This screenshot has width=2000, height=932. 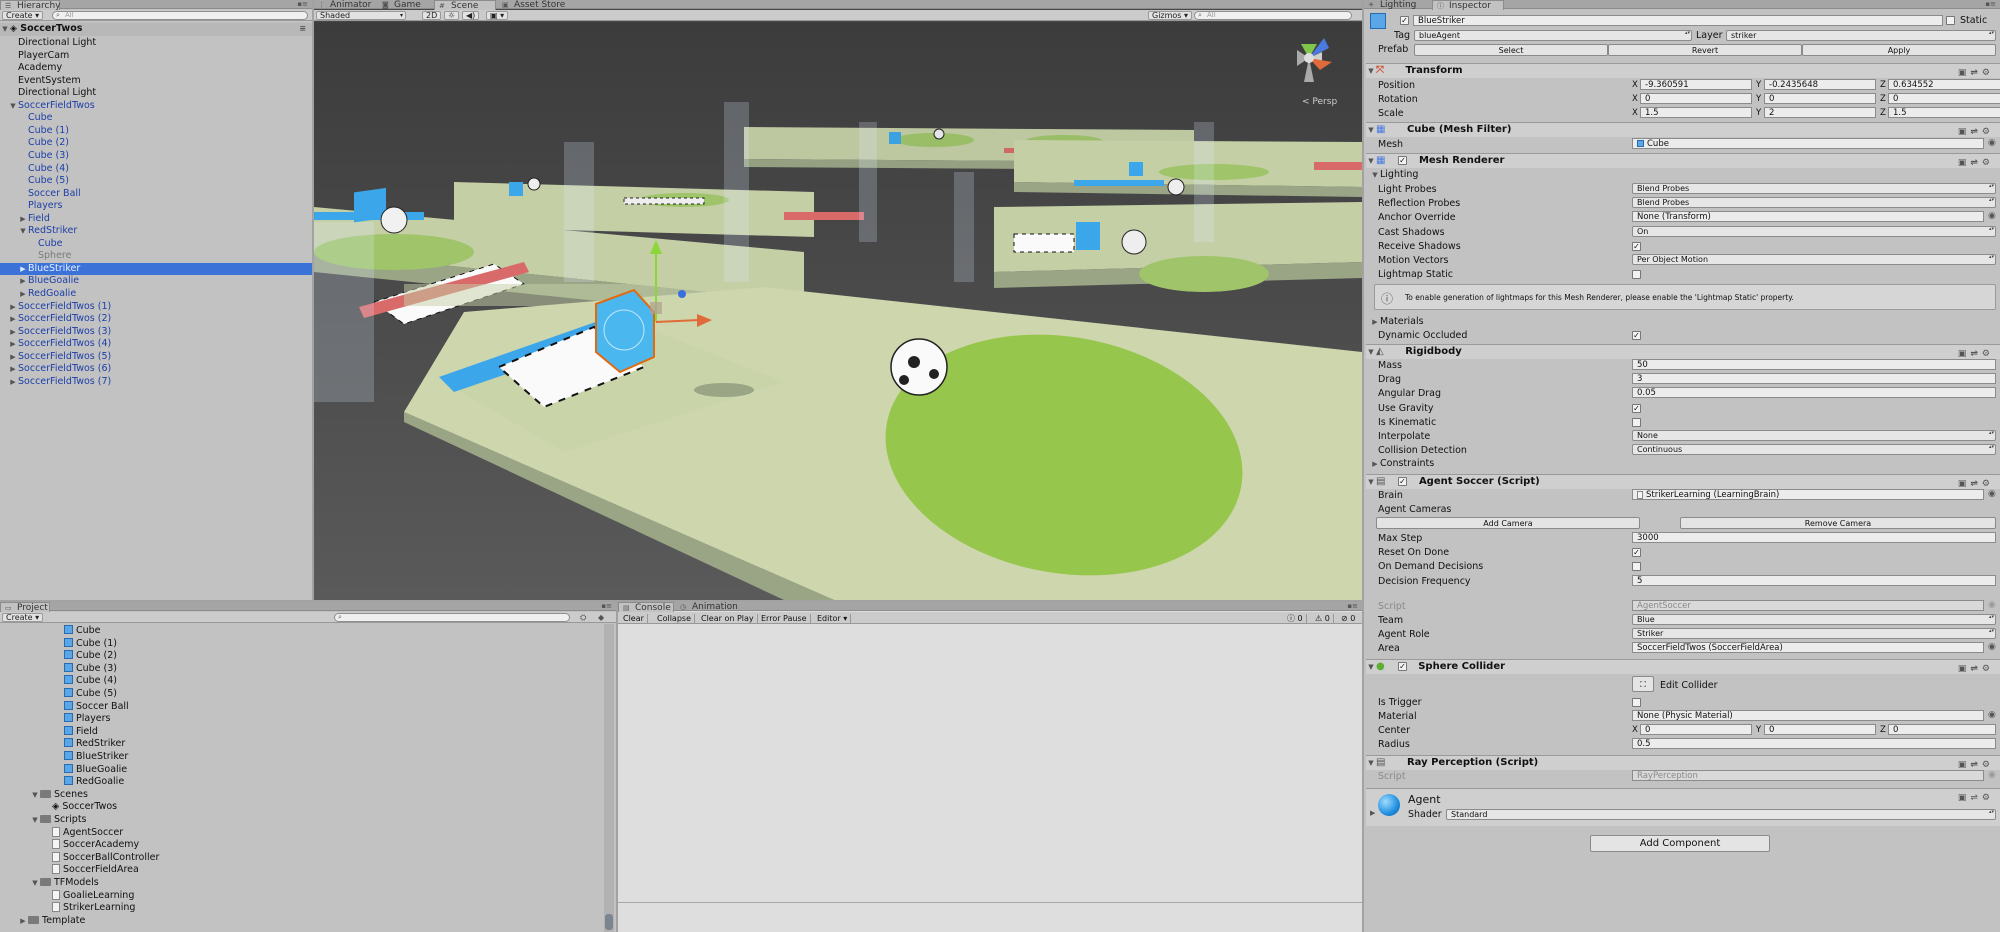 What do you see at coordinates (156, 131) in the screenshot?
I see `hierarchy-item: Cube (1)` at bounding box center [156, 131].